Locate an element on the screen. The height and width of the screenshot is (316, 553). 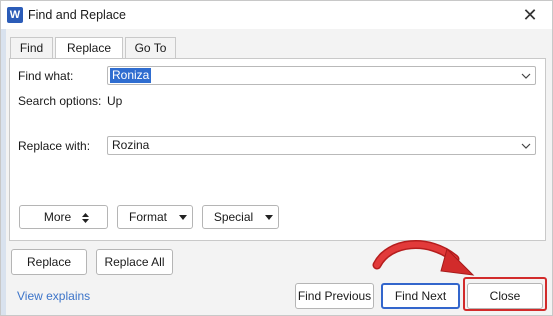
replace-with-label: Replace with: is located at coordinates (54, 146).